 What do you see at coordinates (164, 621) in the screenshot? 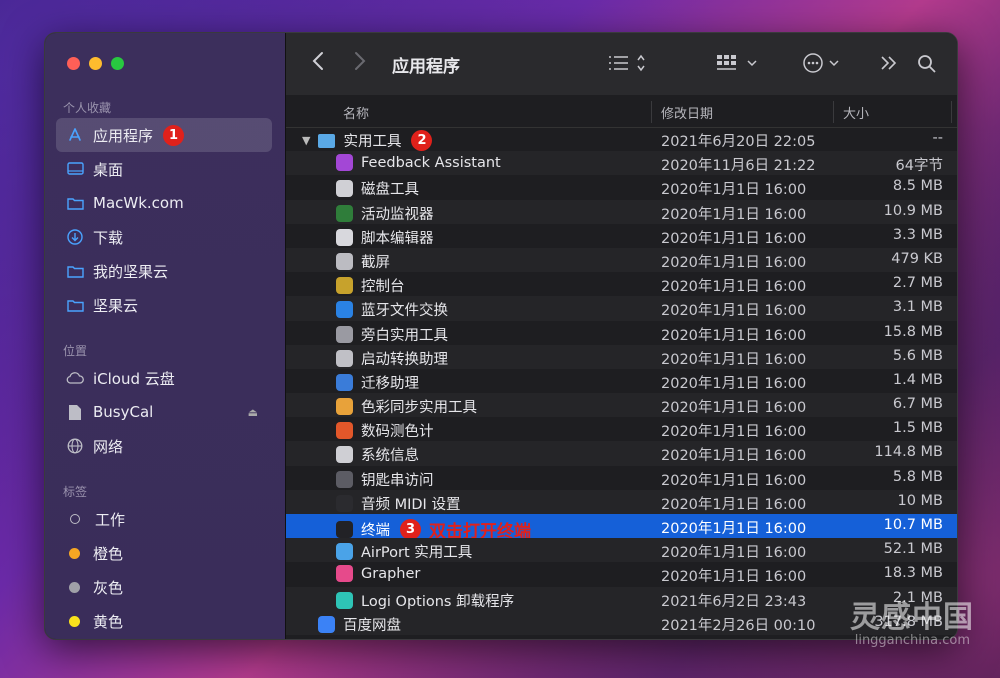
I see `sidebar-tag-yellow: 黄色` at bounding box center [164, 621].